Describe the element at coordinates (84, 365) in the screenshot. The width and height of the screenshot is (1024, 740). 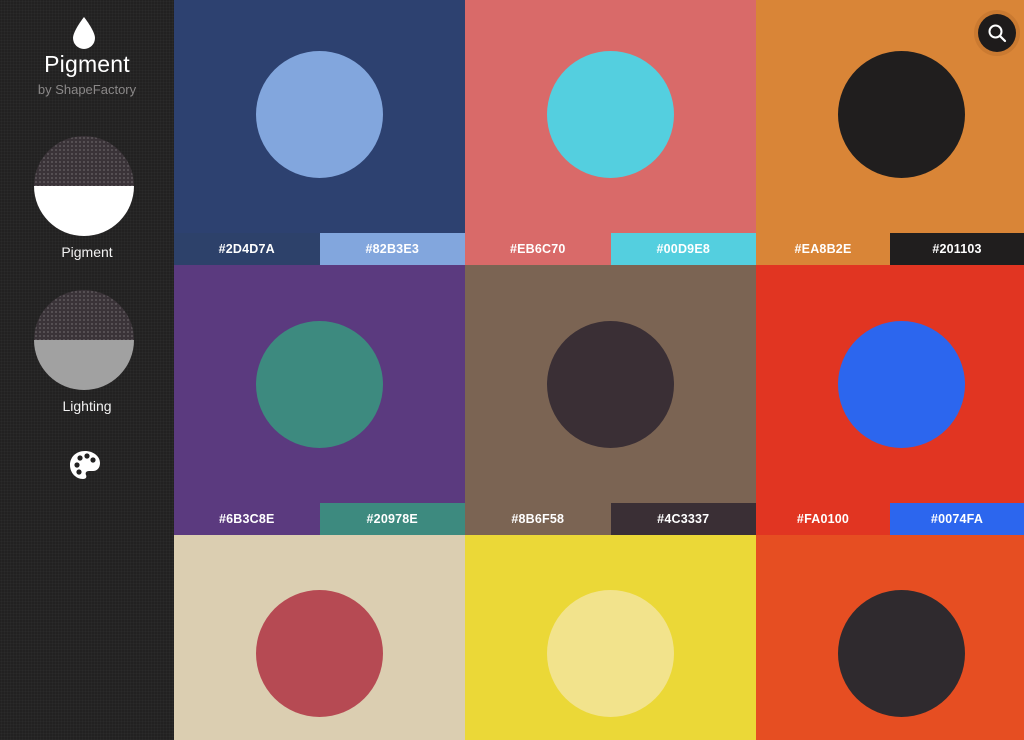
I see `lighting-mode-bottom` at that location.